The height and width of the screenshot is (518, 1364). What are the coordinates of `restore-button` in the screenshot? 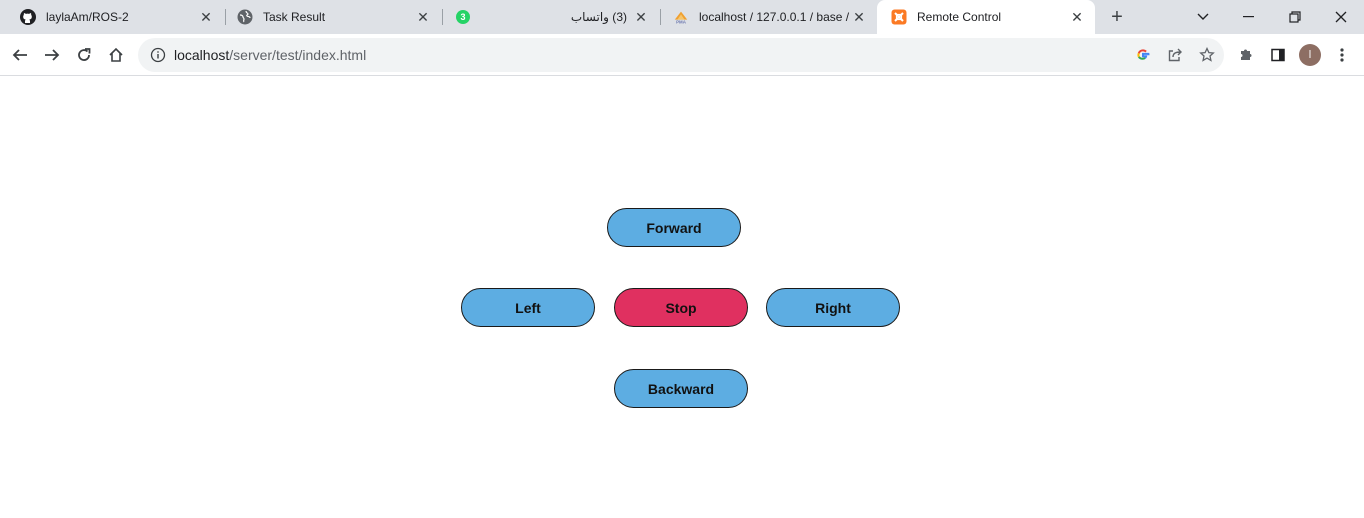 It's located at (1295, 17).